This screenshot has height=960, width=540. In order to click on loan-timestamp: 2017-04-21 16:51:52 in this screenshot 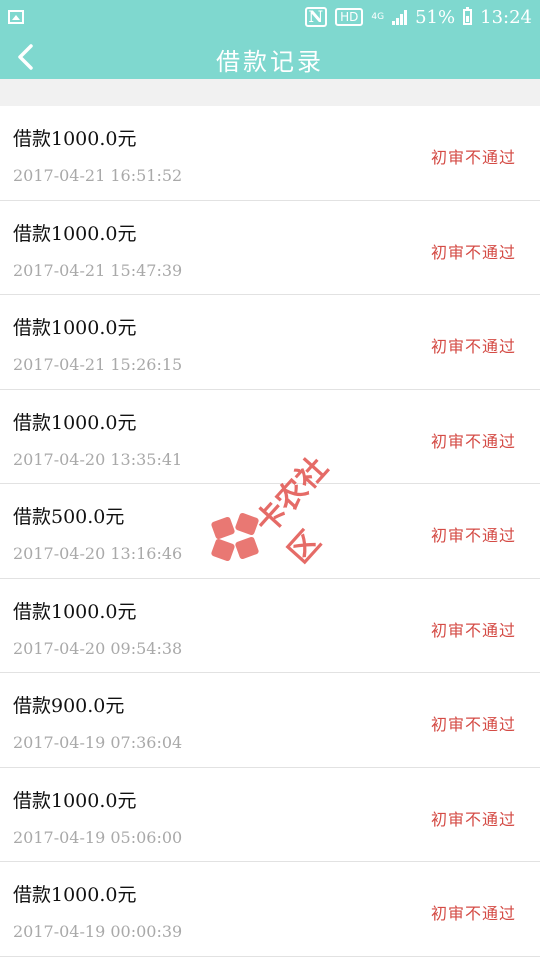, I will do `click(98, 175)`.